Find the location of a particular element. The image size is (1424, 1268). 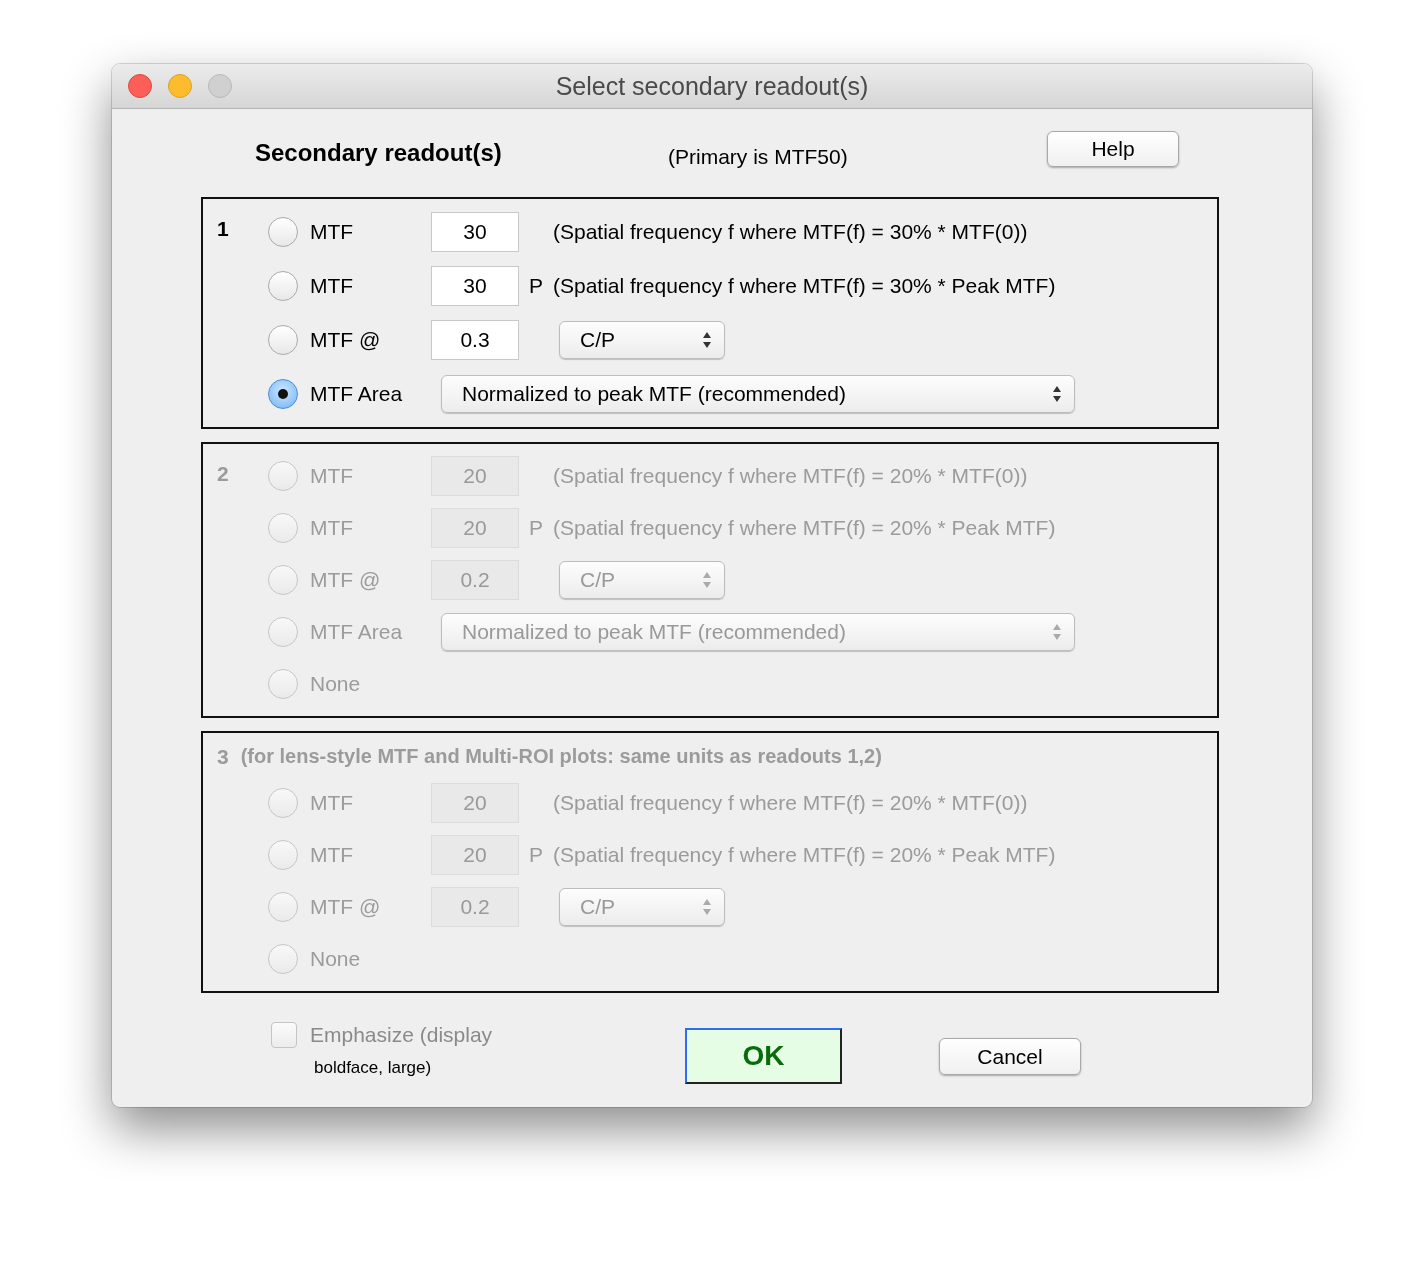

help-button: Help is located at coordinates (1113, 149).